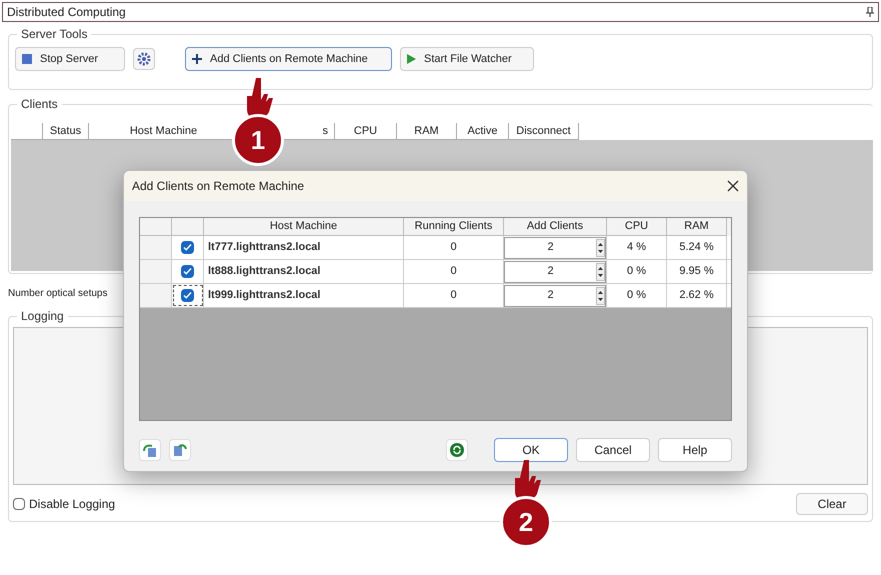 The width and height of the screenshot is (881, 575). I want to click on table-cell: 9.95 %, so click(697, 271).